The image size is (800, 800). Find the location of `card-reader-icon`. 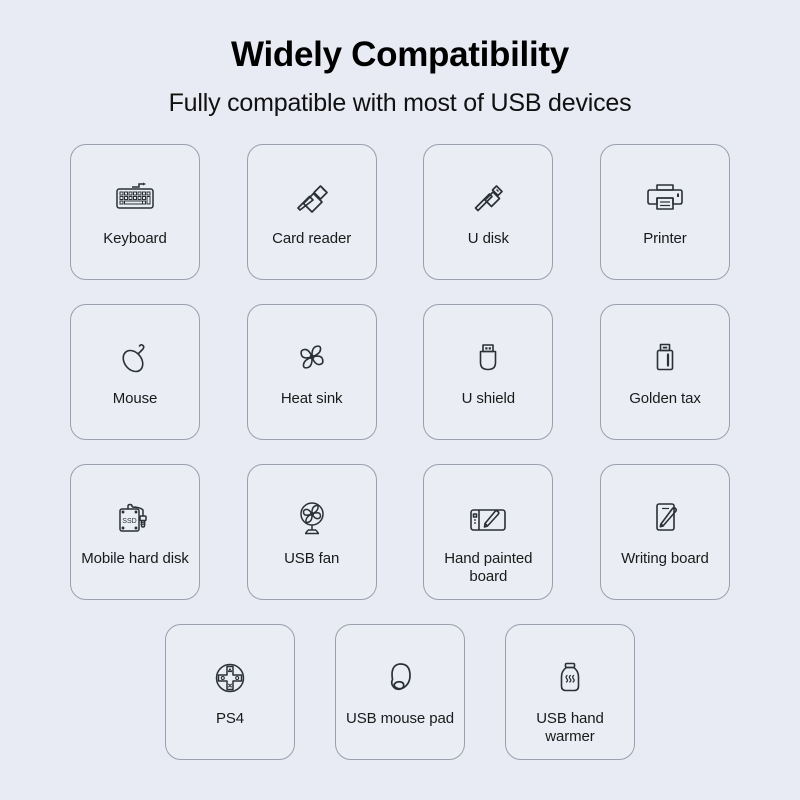

card-reader-icon is located at coordinates (312, 198).